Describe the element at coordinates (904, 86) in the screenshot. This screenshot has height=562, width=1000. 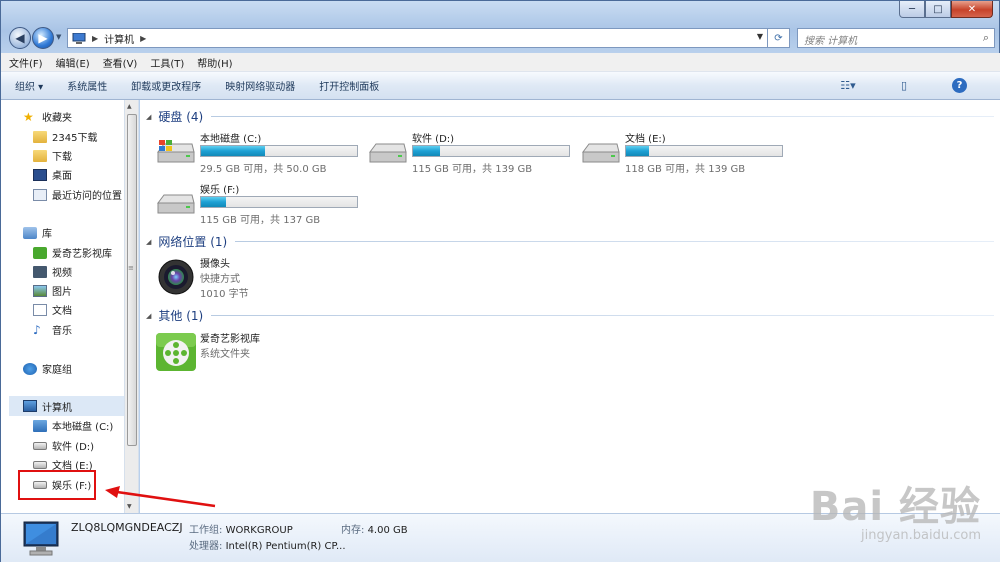
I see `preview-pane-icon: ▯` at that location.